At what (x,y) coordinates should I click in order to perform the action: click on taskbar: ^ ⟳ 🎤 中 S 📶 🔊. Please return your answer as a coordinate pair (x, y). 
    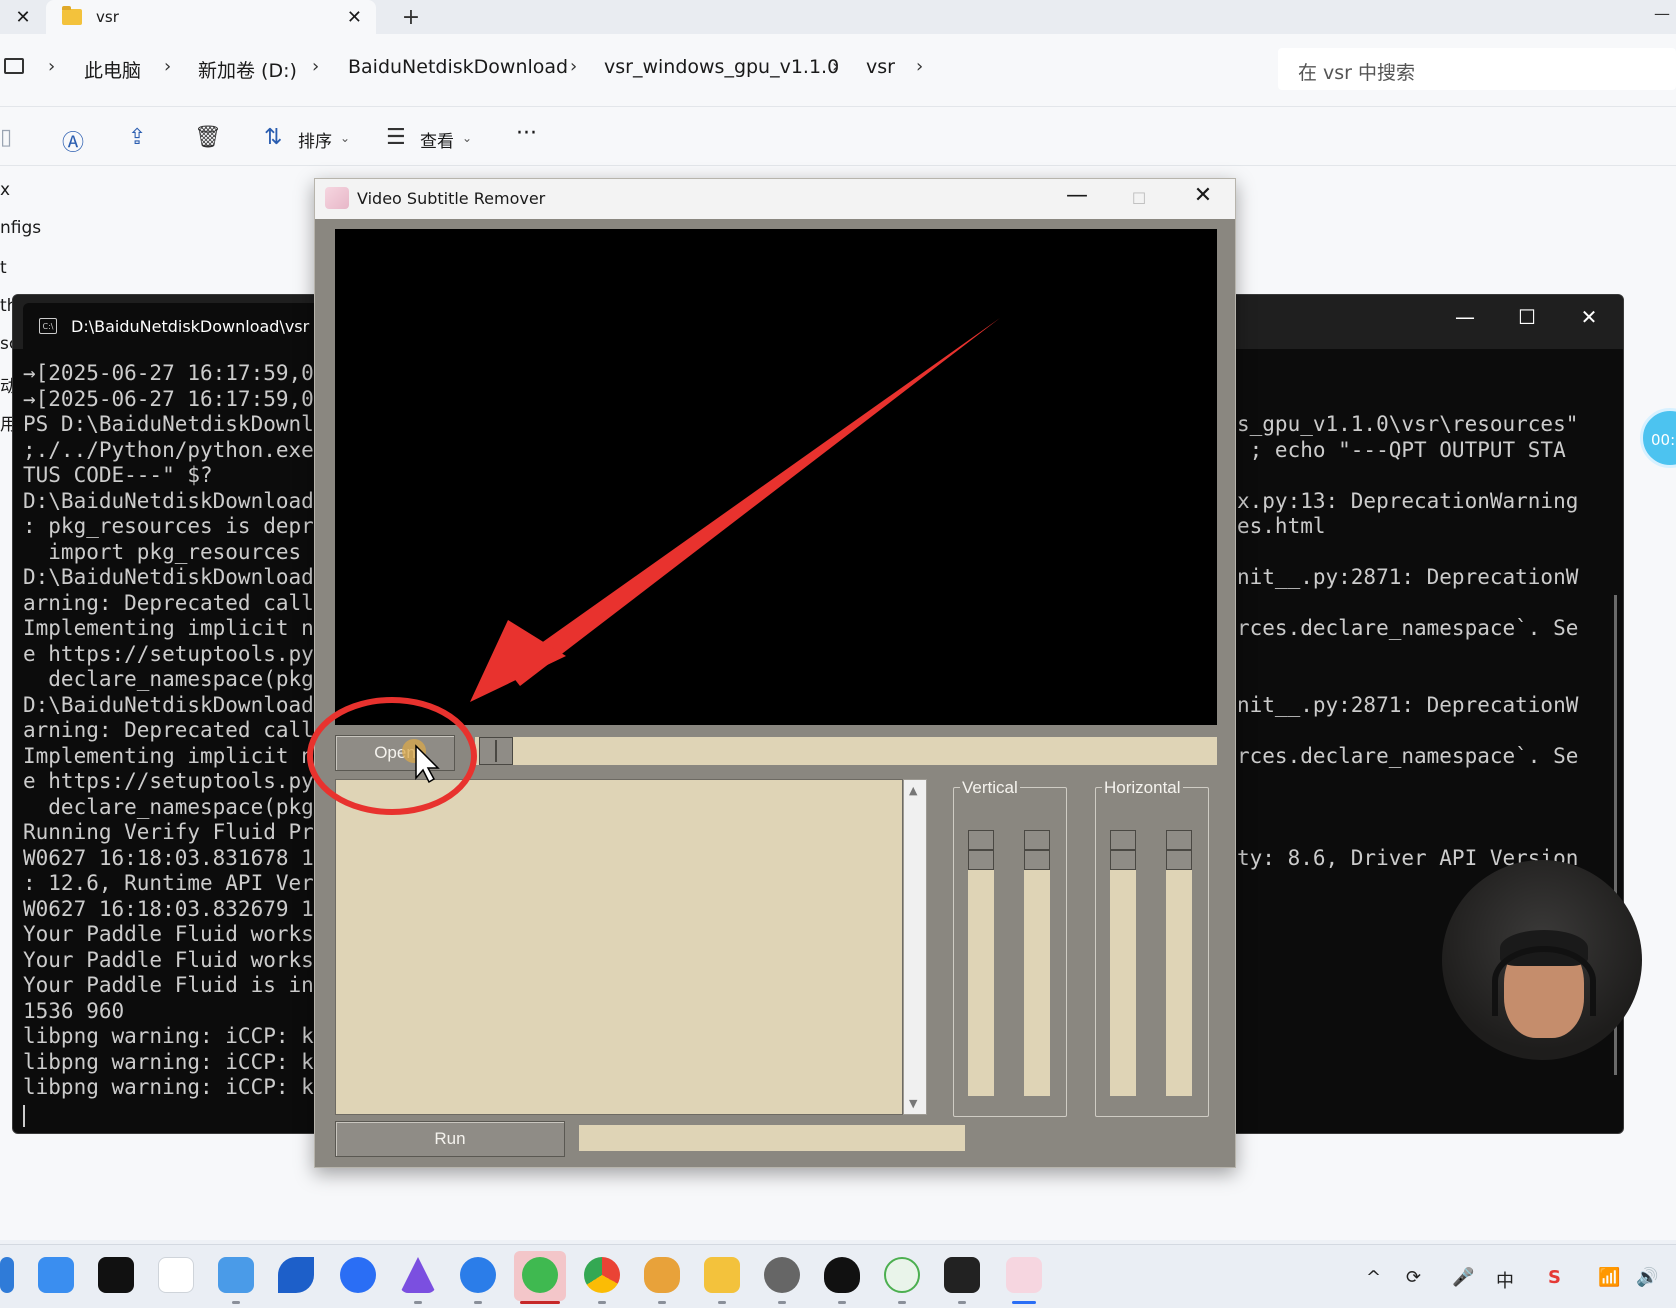
    Looking at the image, I should click on (838, 1276).